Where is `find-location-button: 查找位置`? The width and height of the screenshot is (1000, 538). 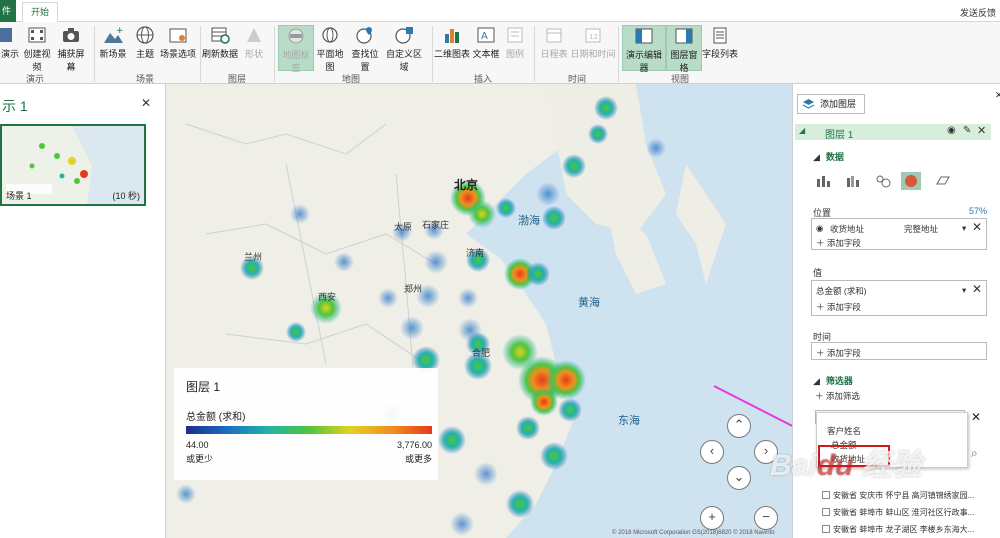
find-location-button: 查找位置 is located at coordinates (365, 48).